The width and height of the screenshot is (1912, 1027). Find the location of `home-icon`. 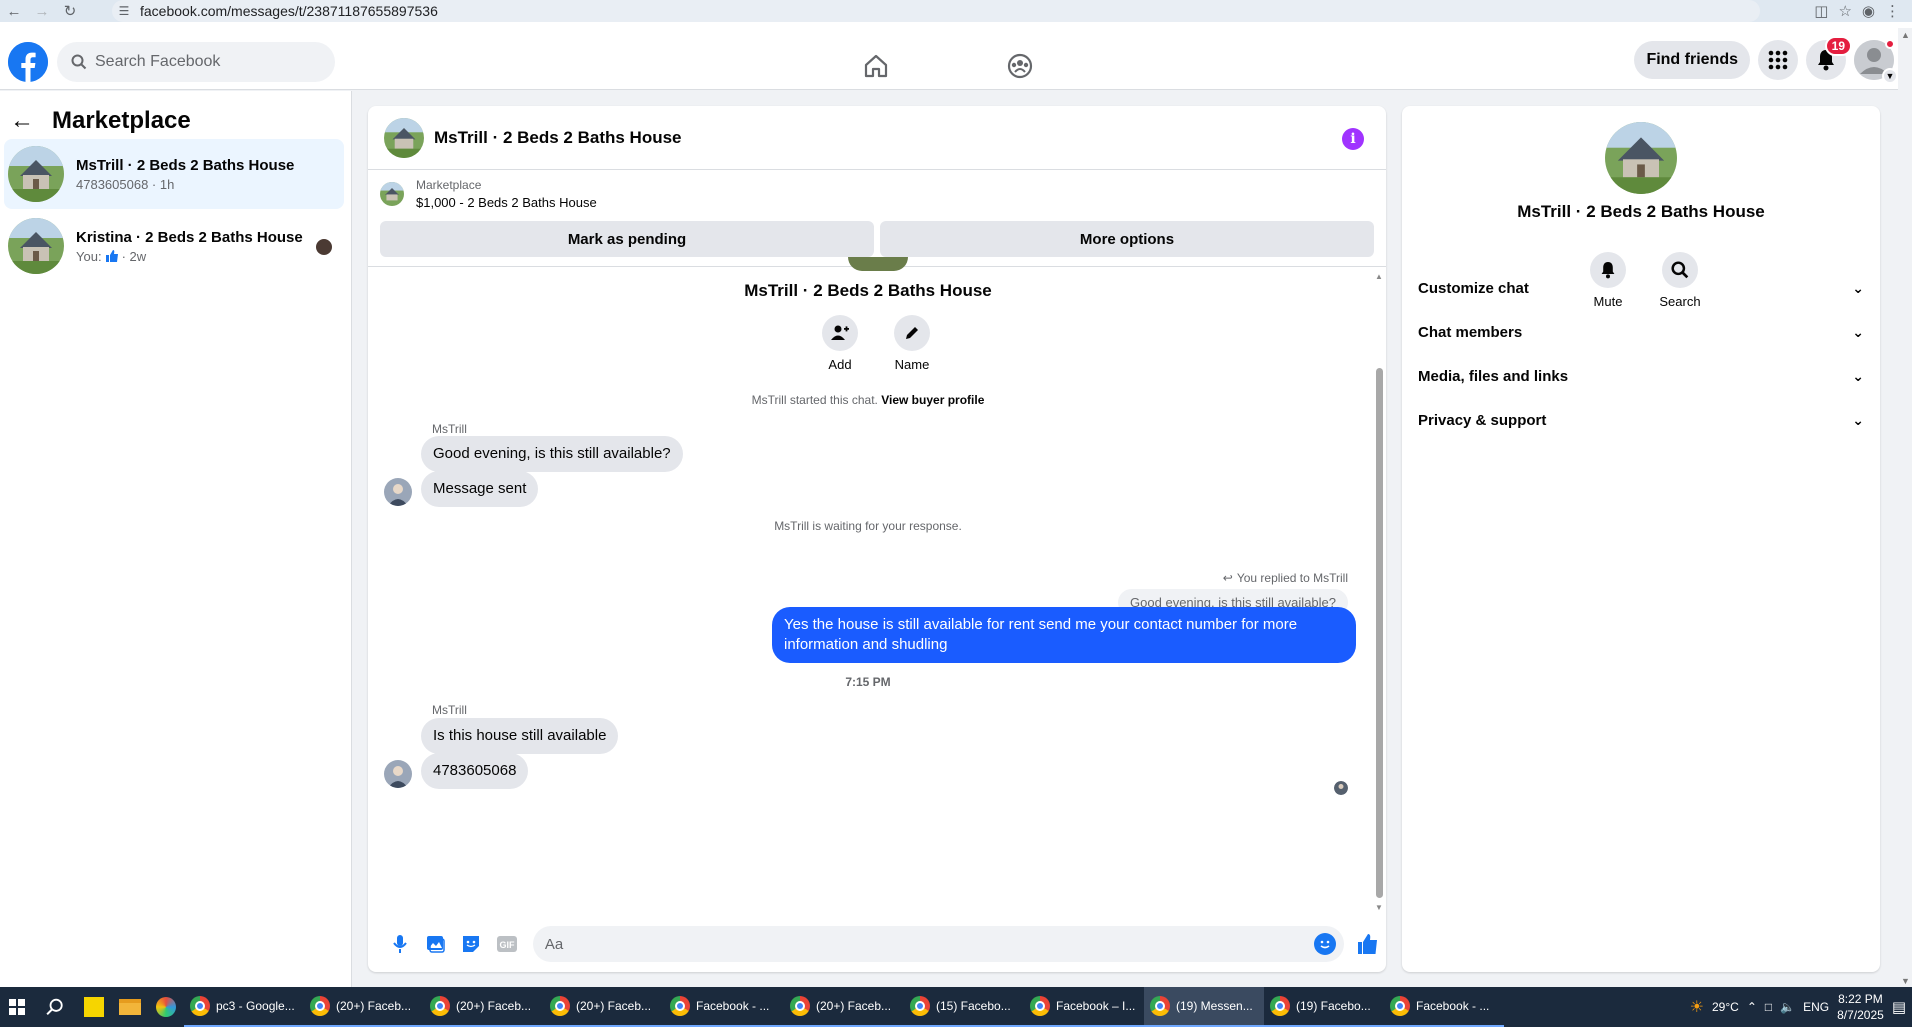

home-icon is located at coordinates (876, 66).